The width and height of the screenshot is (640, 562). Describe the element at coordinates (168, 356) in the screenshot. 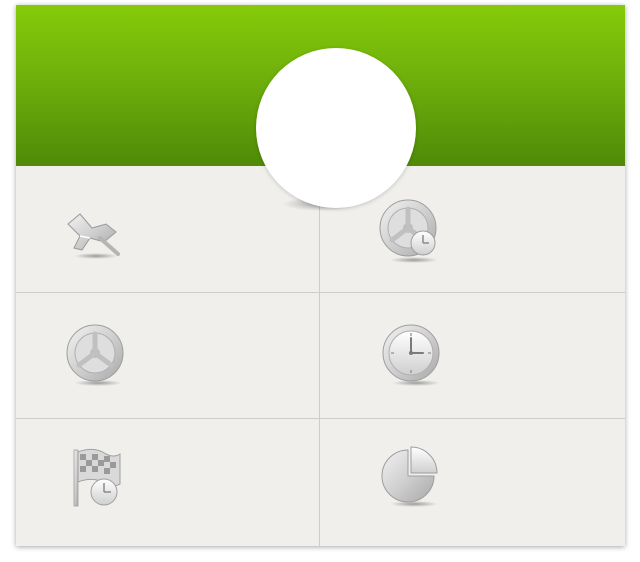

I see `tile-steering-wheel` at that location.